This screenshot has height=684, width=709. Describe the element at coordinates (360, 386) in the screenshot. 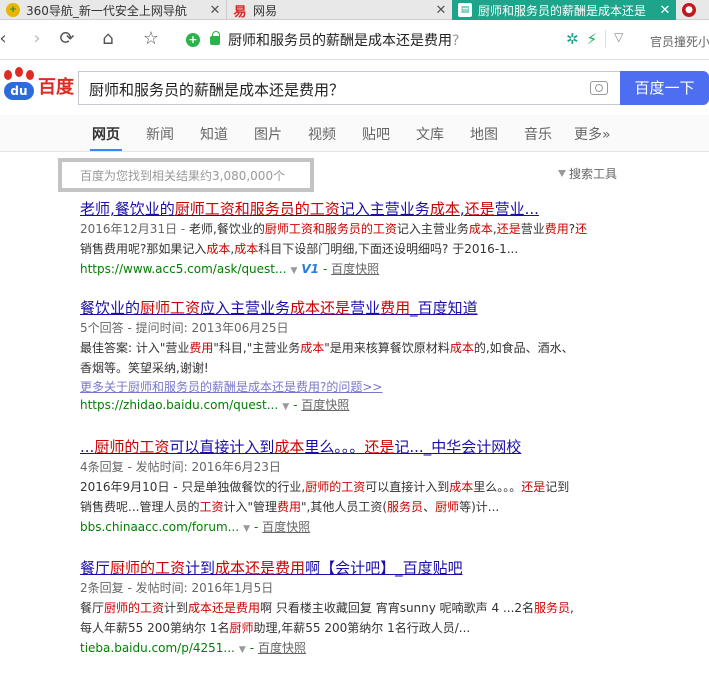

I see `more-questions-link: 更多关于厨师和服务员的薪酬是成本还是费用?的问题>>` at that location.